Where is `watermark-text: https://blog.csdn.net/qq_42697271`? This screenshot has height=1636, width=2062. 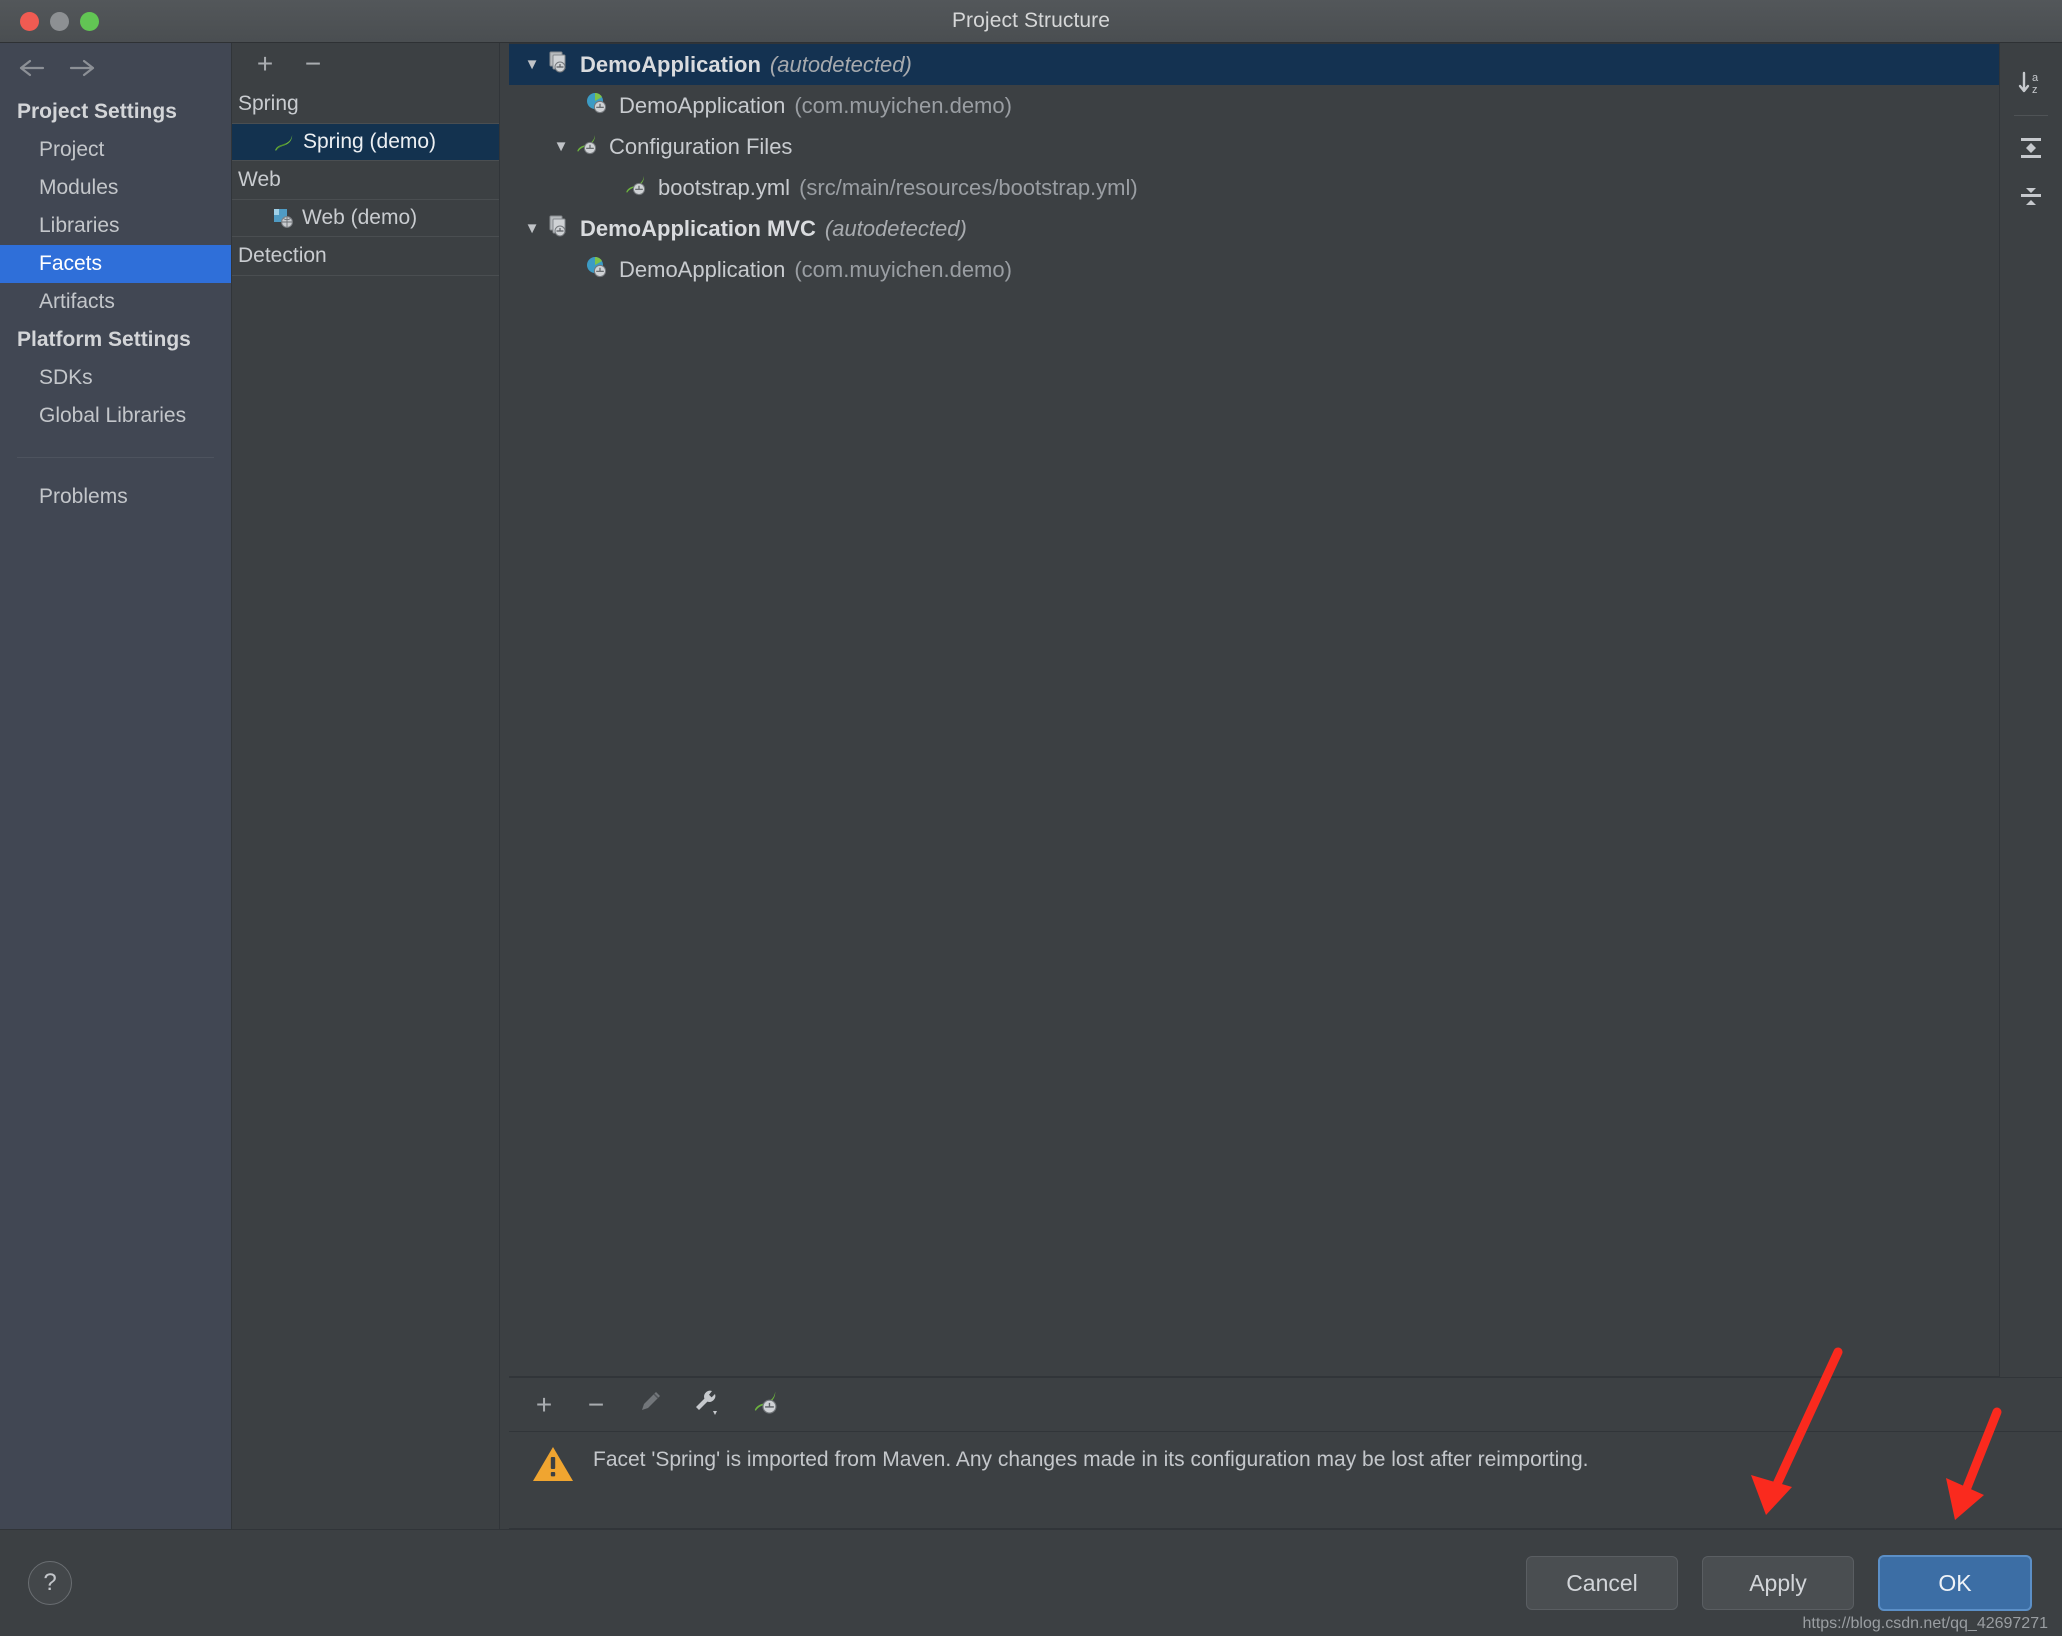 watermark-text: https://blog.csdn.net/qq_42697271 is located at coordinates (1925, 1623).